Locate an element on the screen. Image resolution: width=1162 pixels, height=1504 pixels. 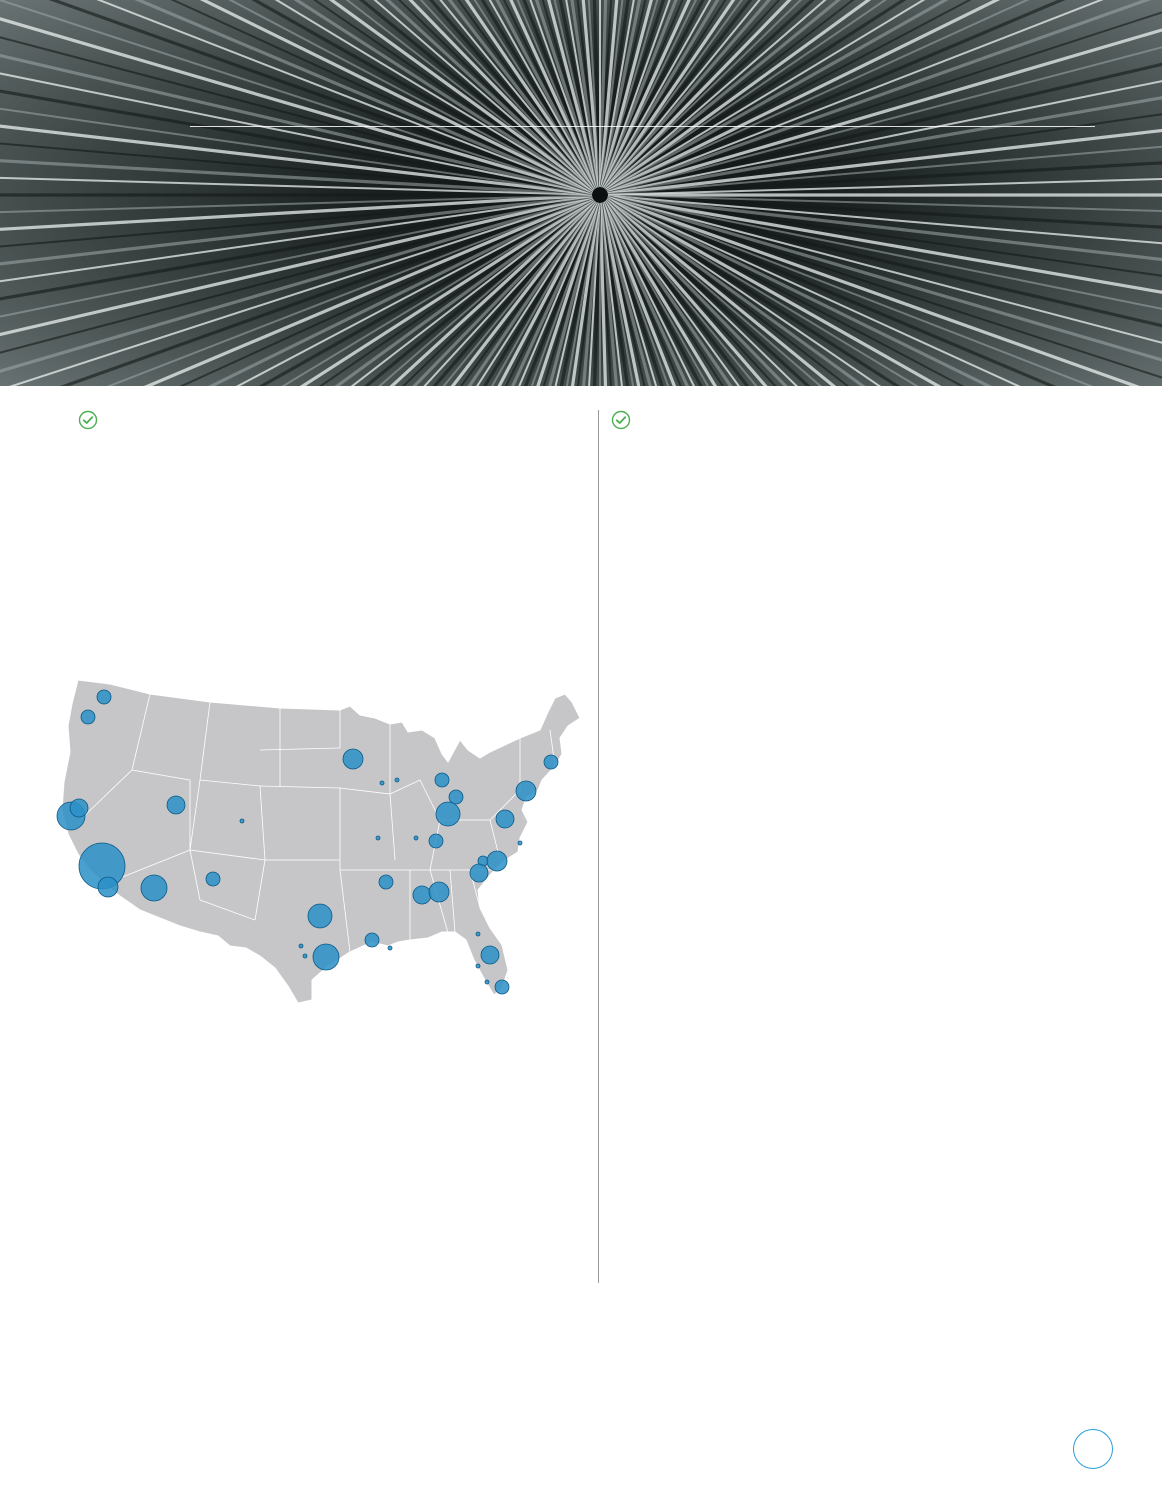
us-bubble-map is located at coordinates (318, 841).